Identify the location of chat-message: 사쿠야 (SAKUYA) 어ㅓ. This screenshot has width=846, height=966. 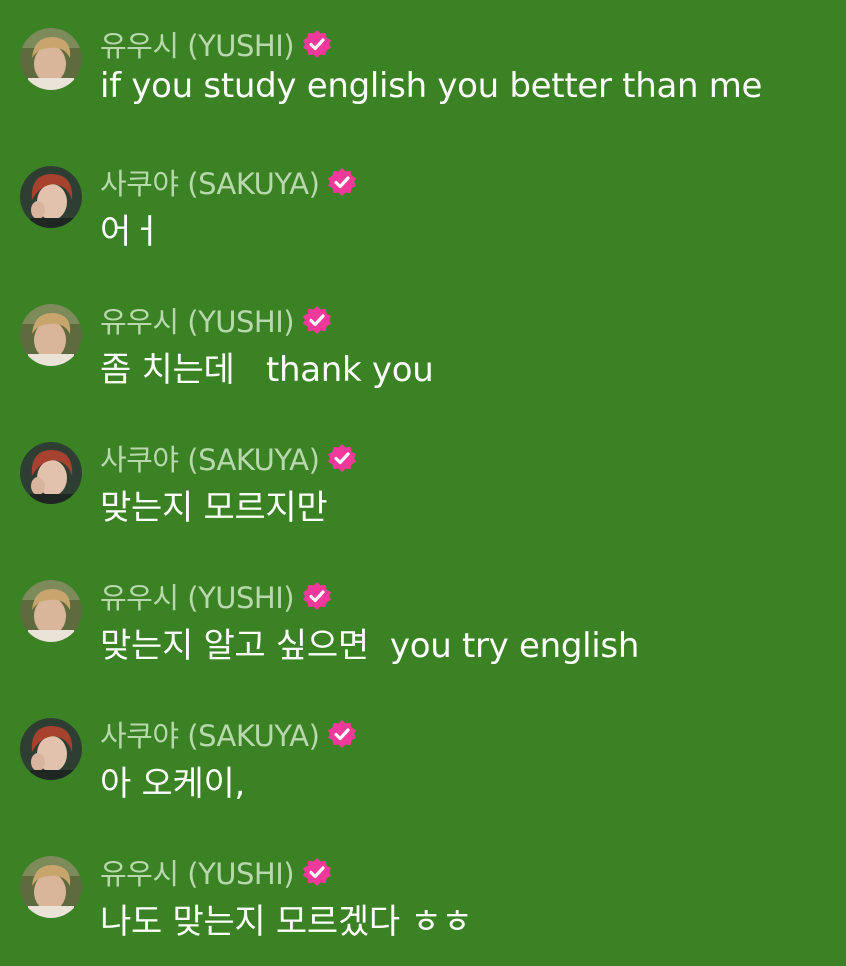
(423, 221).